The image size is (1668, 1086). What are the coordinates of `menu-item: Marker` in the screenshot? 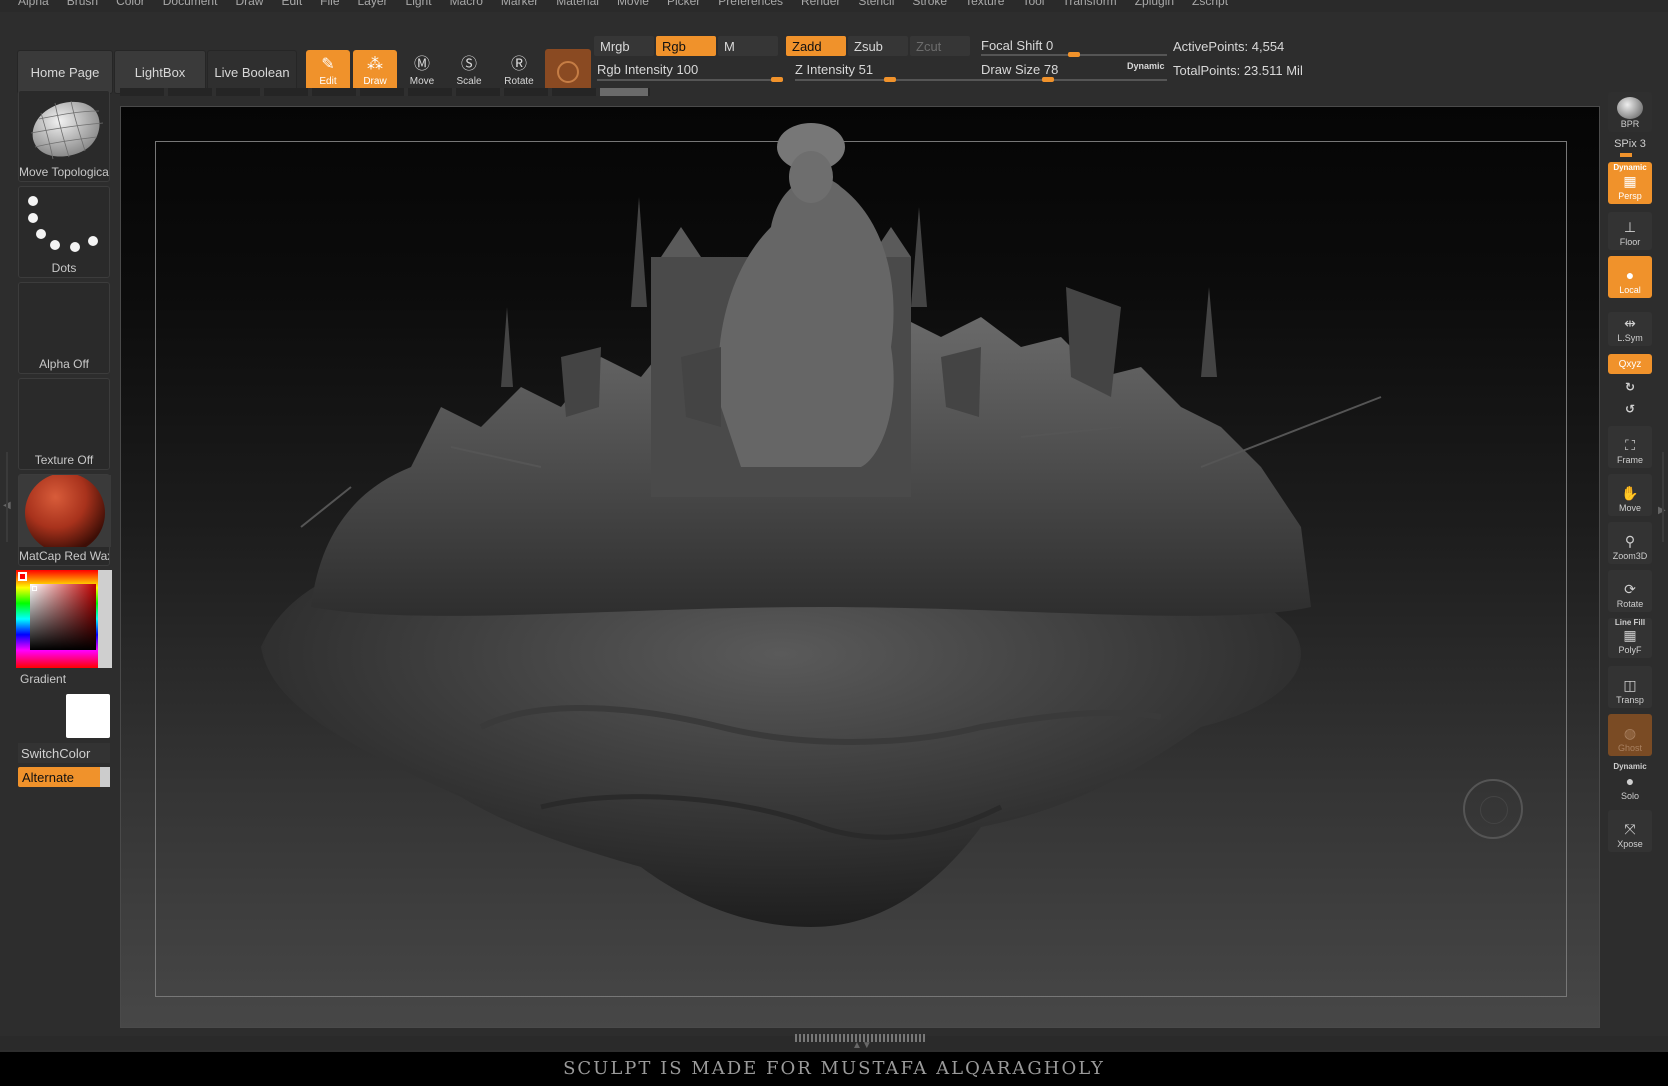 It's located at (519, 4).